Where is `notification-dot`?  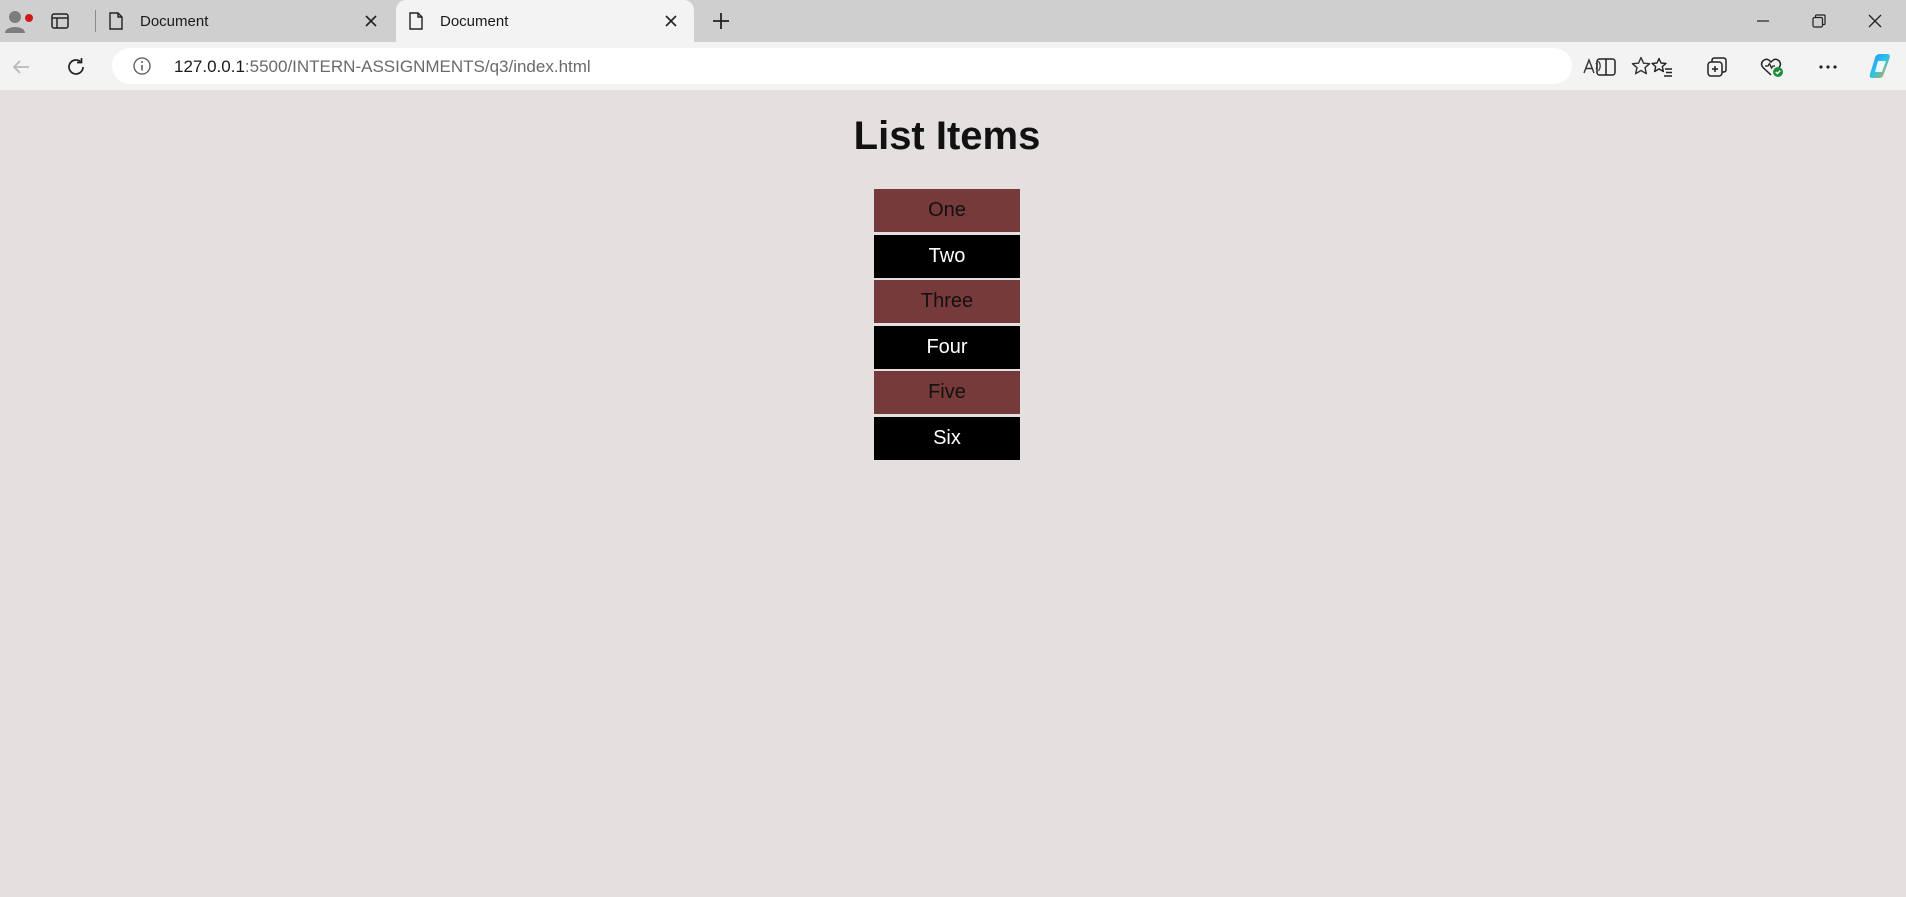
notification-dot is located at coordinates (29, 18).